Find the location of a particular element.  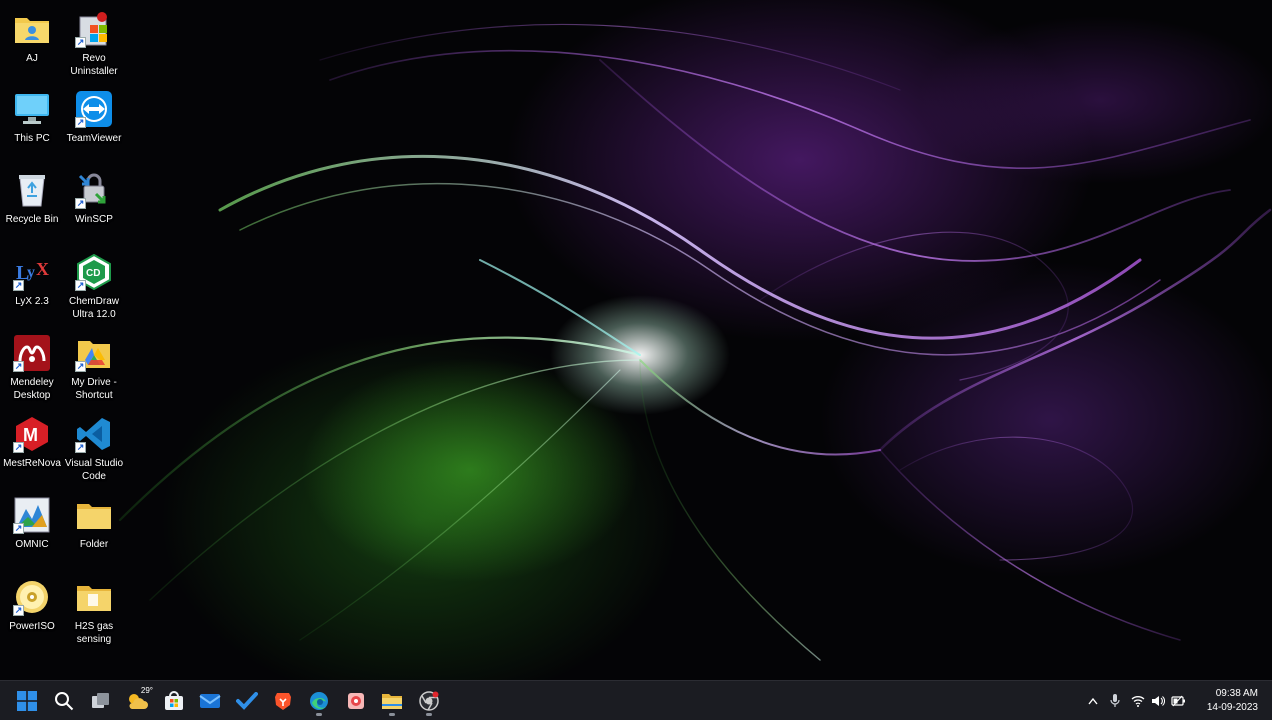

desktop-icon-teamviewer: ↗ TeamViewer is located at coordinates (94, 124).